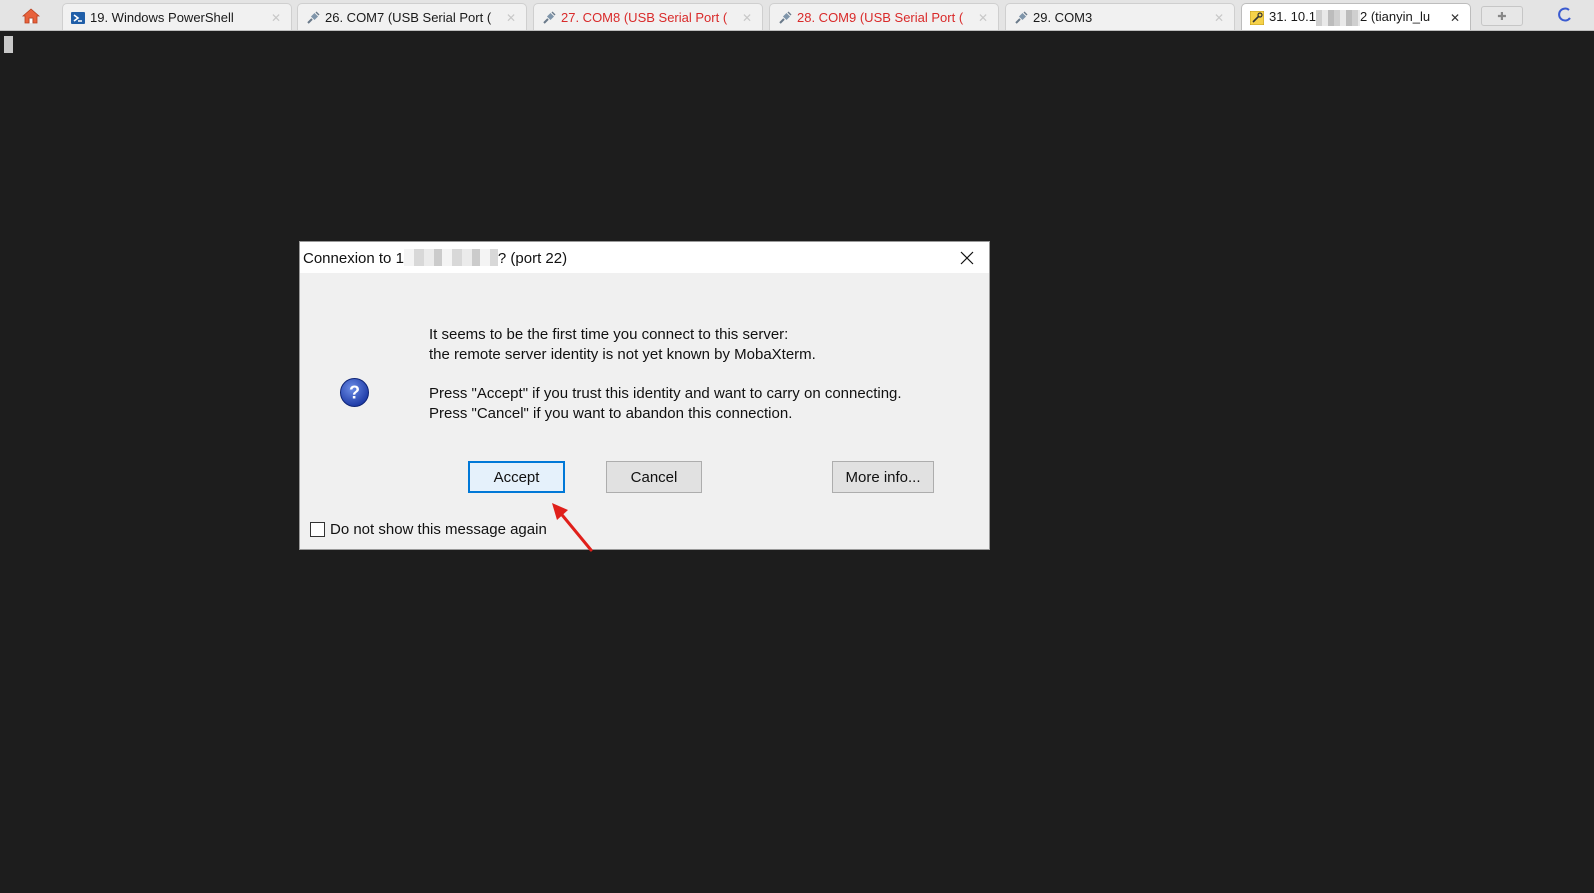  I want to click on tab-com7: 26. COM7 (USB Serial Port ( ✕, so click(412, 16).